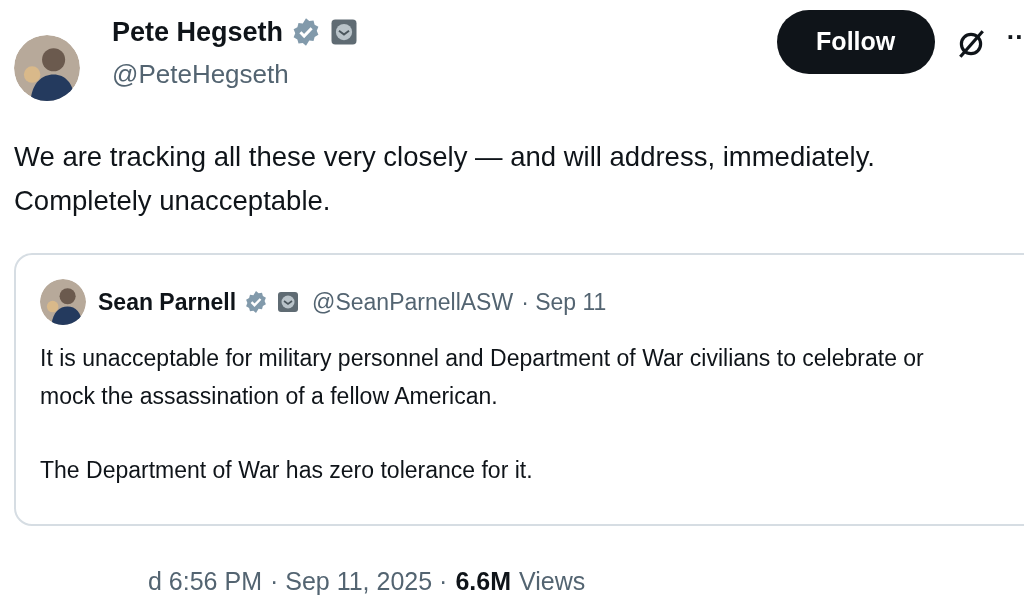 The image size is (1024, 608). What do you see at coordinates (287, 470) in the screenshot?
I see `quoted-post-text: The Department of War has zero tolerance for it.` at bounding box center [287, 470].